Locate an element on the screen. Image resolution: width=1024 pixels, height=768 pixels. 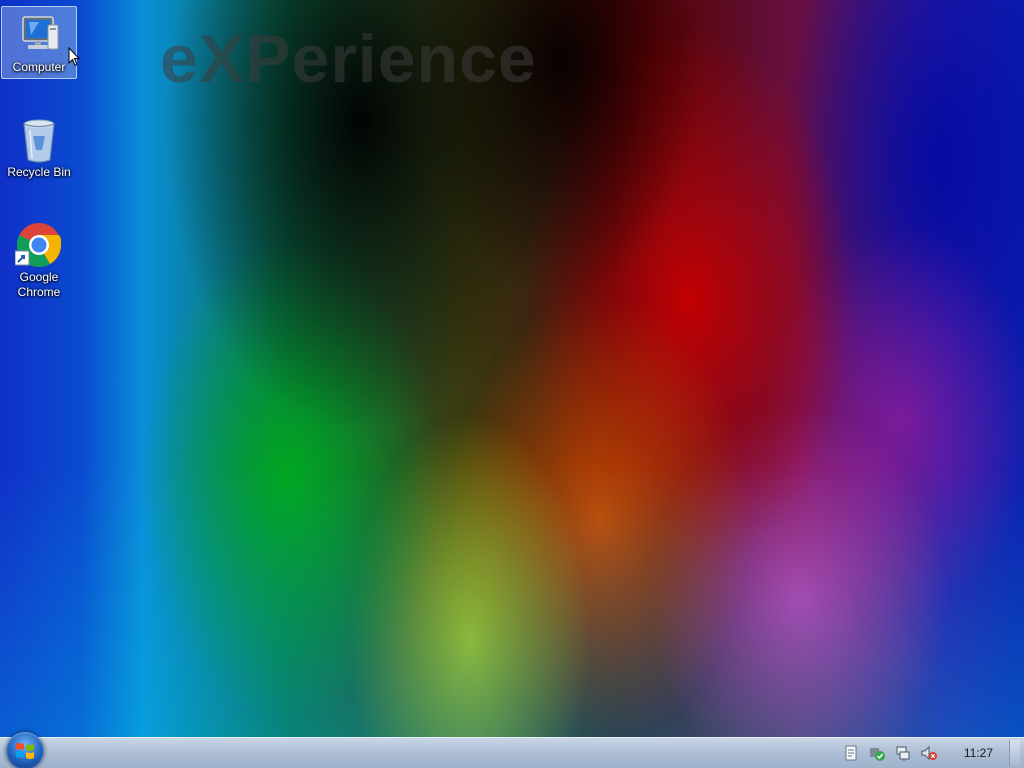
google-chrome-icon is located at coordinates (38, 245).